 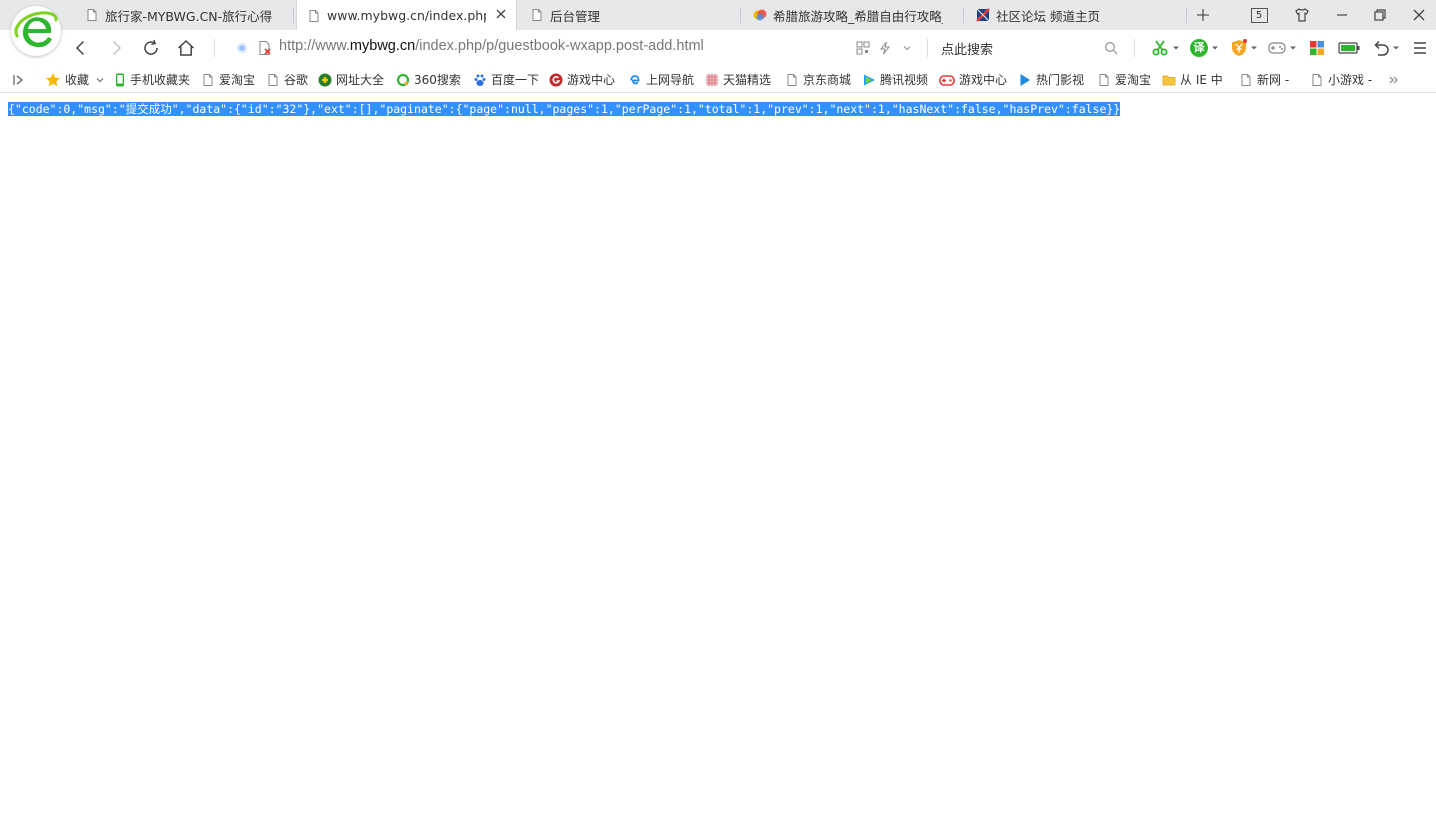 I want to click on tab-greece-travel: 希腊旅游攻略_希腊自由行攻略_, so click(x=843, y=15).